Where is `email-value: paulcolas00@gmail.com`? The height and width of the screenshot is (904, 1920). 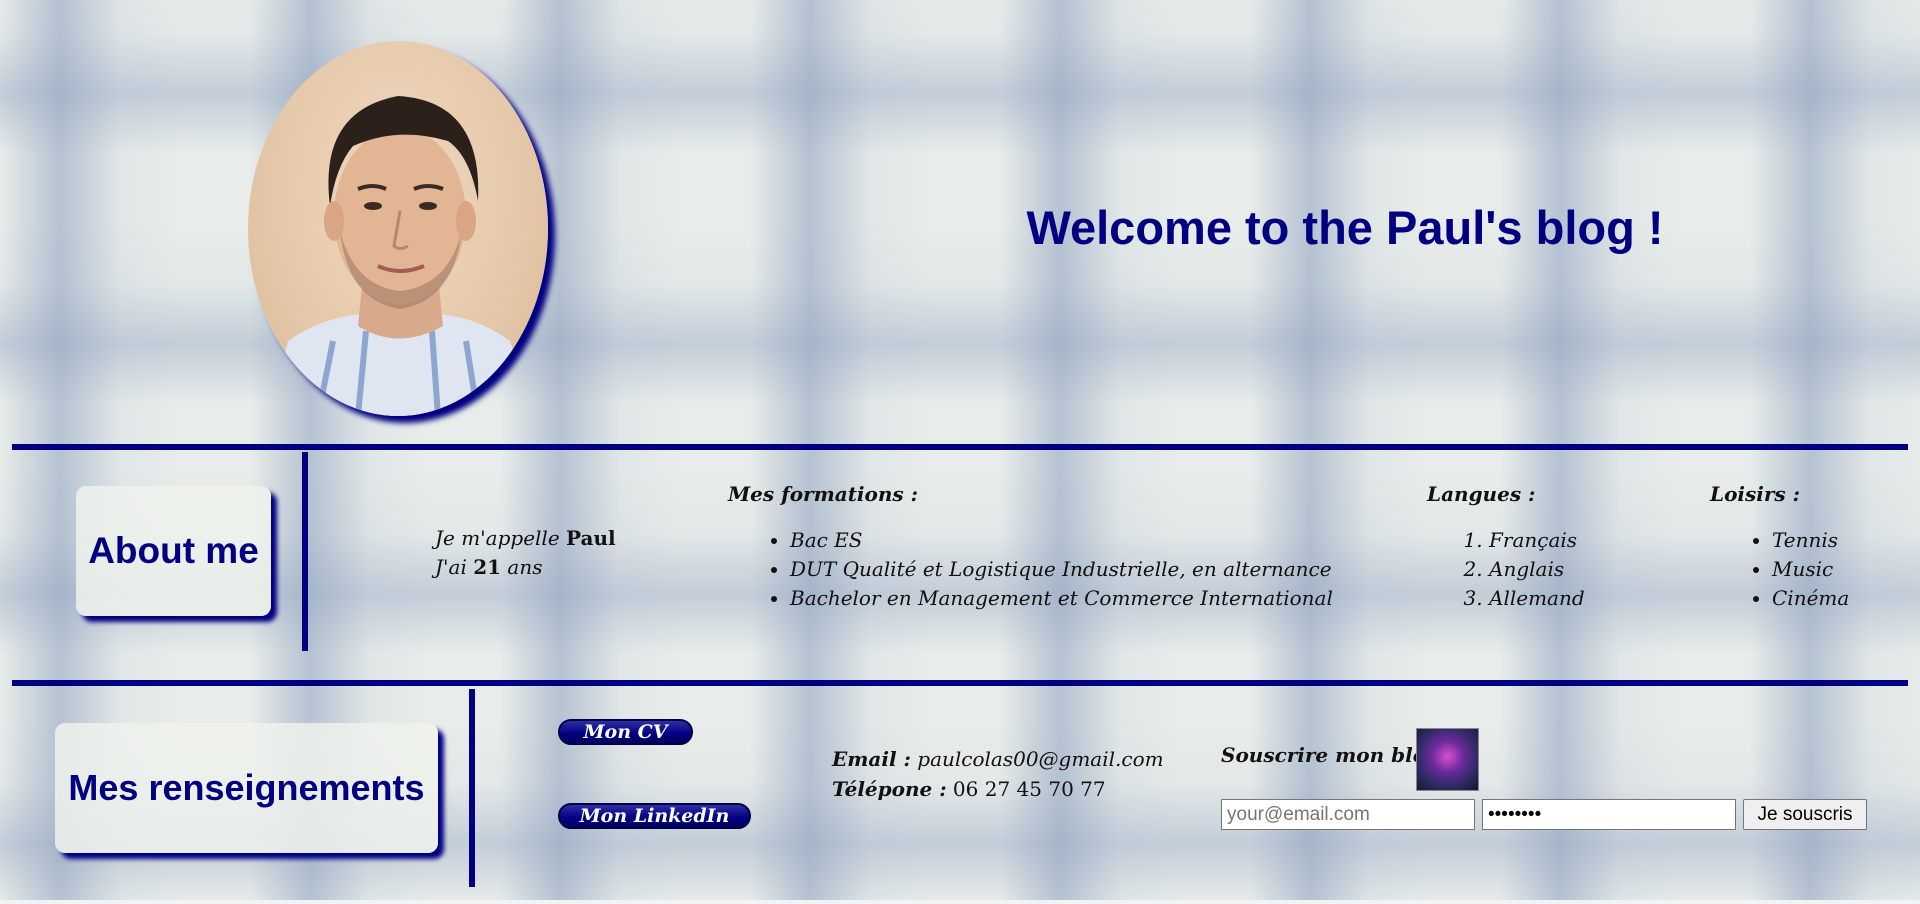 email-value: paulcolas00@gmail.com is located at coordinates (1037, 759).